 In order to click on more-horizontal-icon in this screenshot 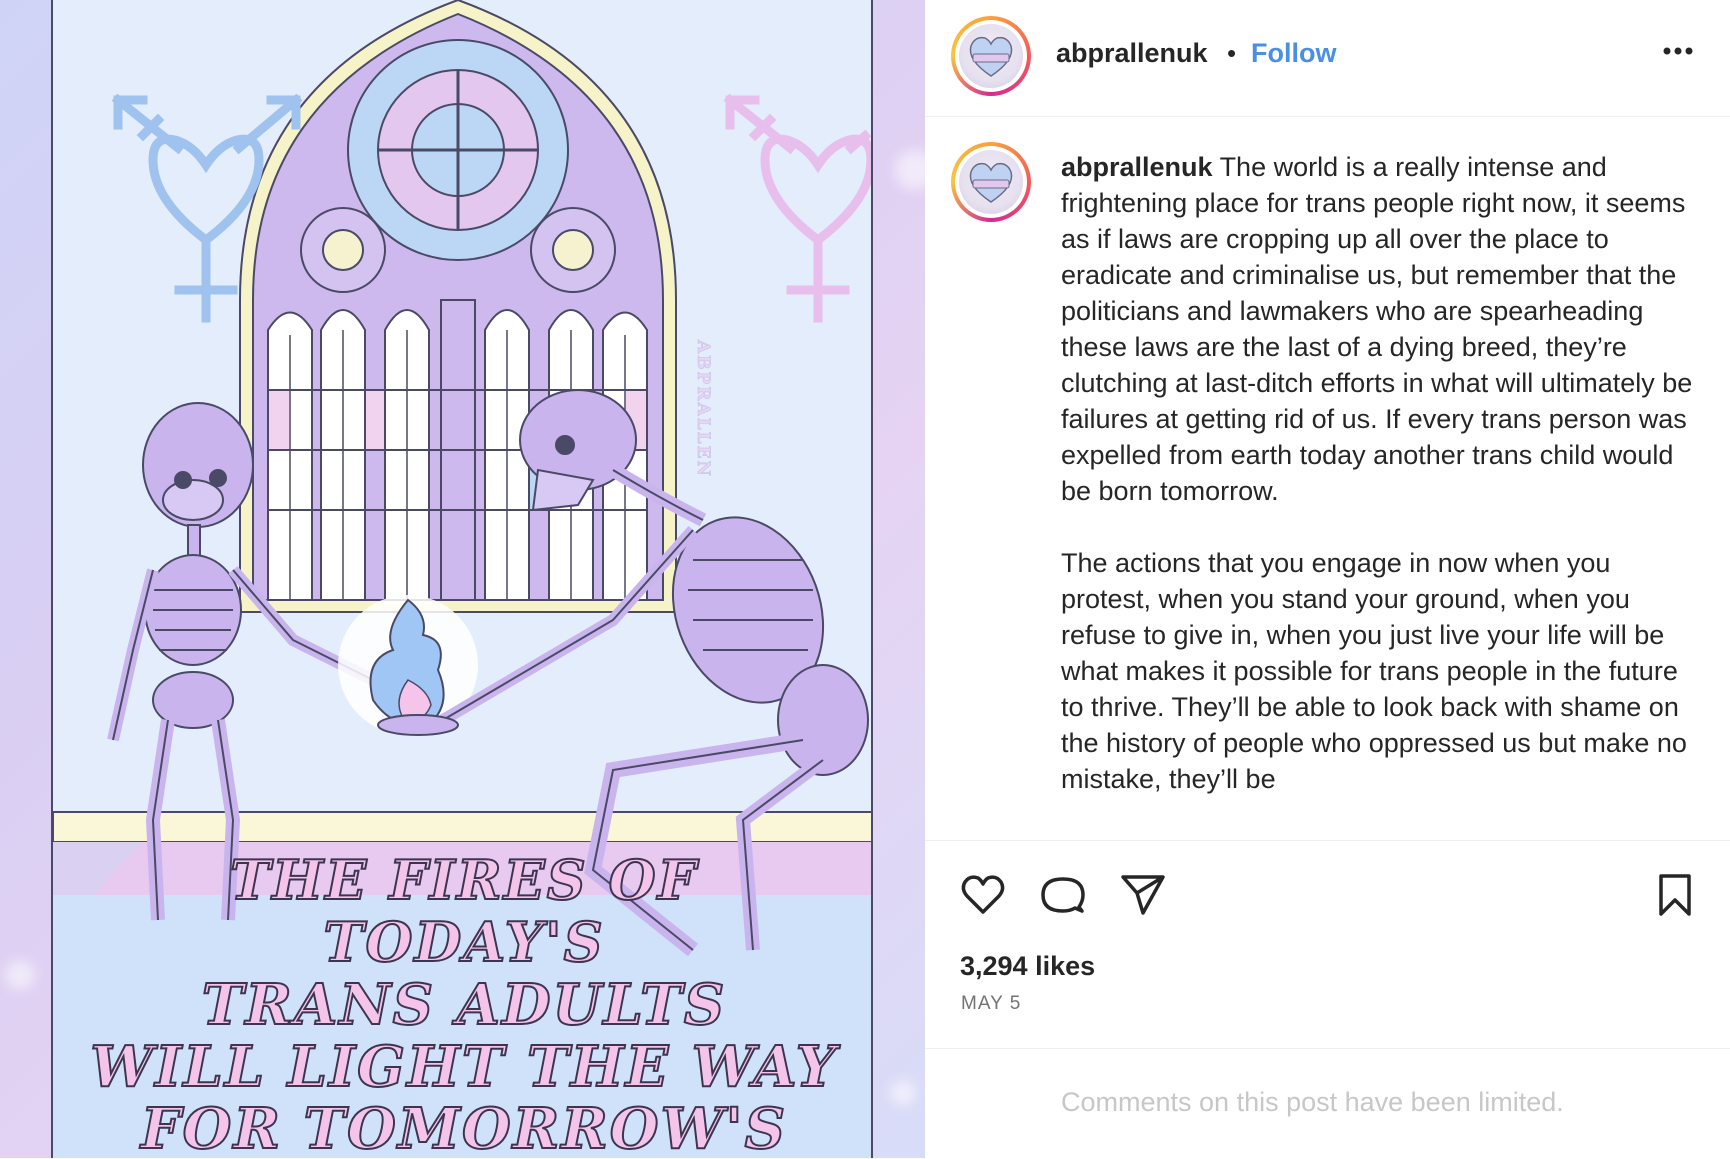, I will do `click(1678, 51)`.